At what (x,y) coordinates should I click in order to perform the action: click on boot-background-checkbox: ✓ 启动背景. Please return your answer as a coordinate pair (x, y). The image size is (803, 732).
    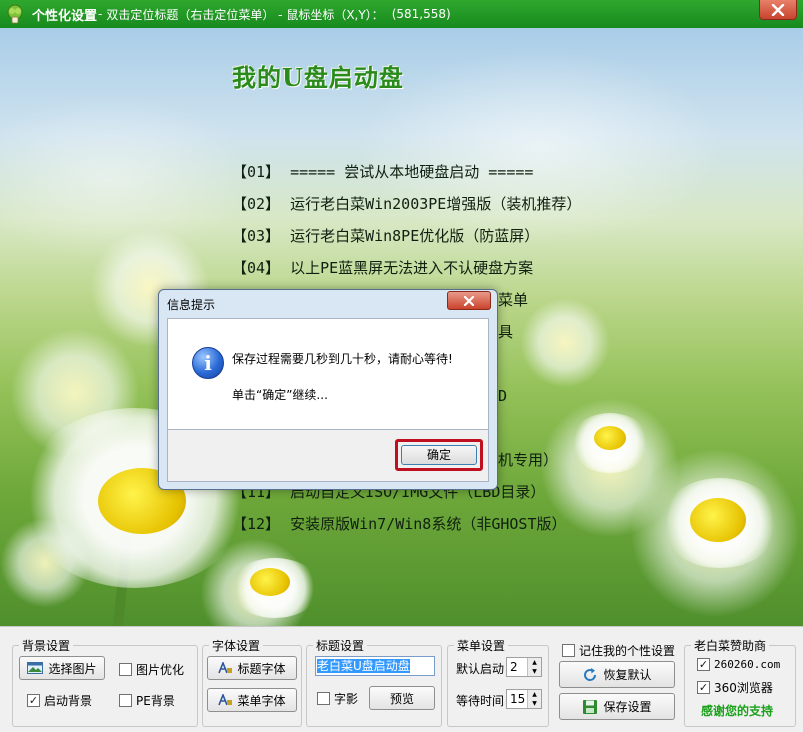
    Looking at the image, I should click on (59, 700).